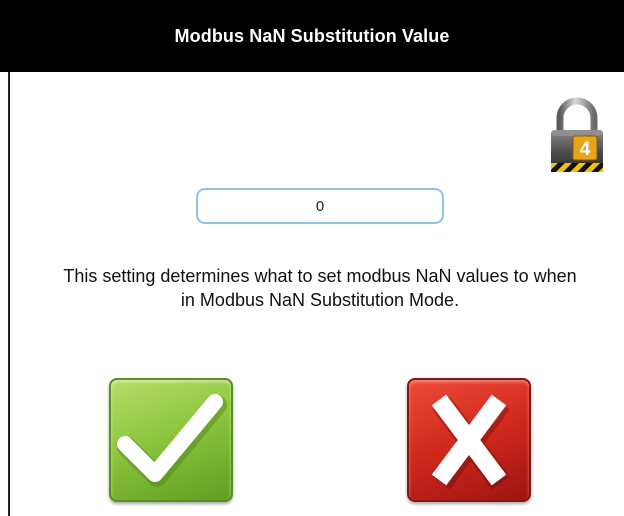 This screenshot has width=624, height=516. I want to click on x-icon, so click(470, 442).